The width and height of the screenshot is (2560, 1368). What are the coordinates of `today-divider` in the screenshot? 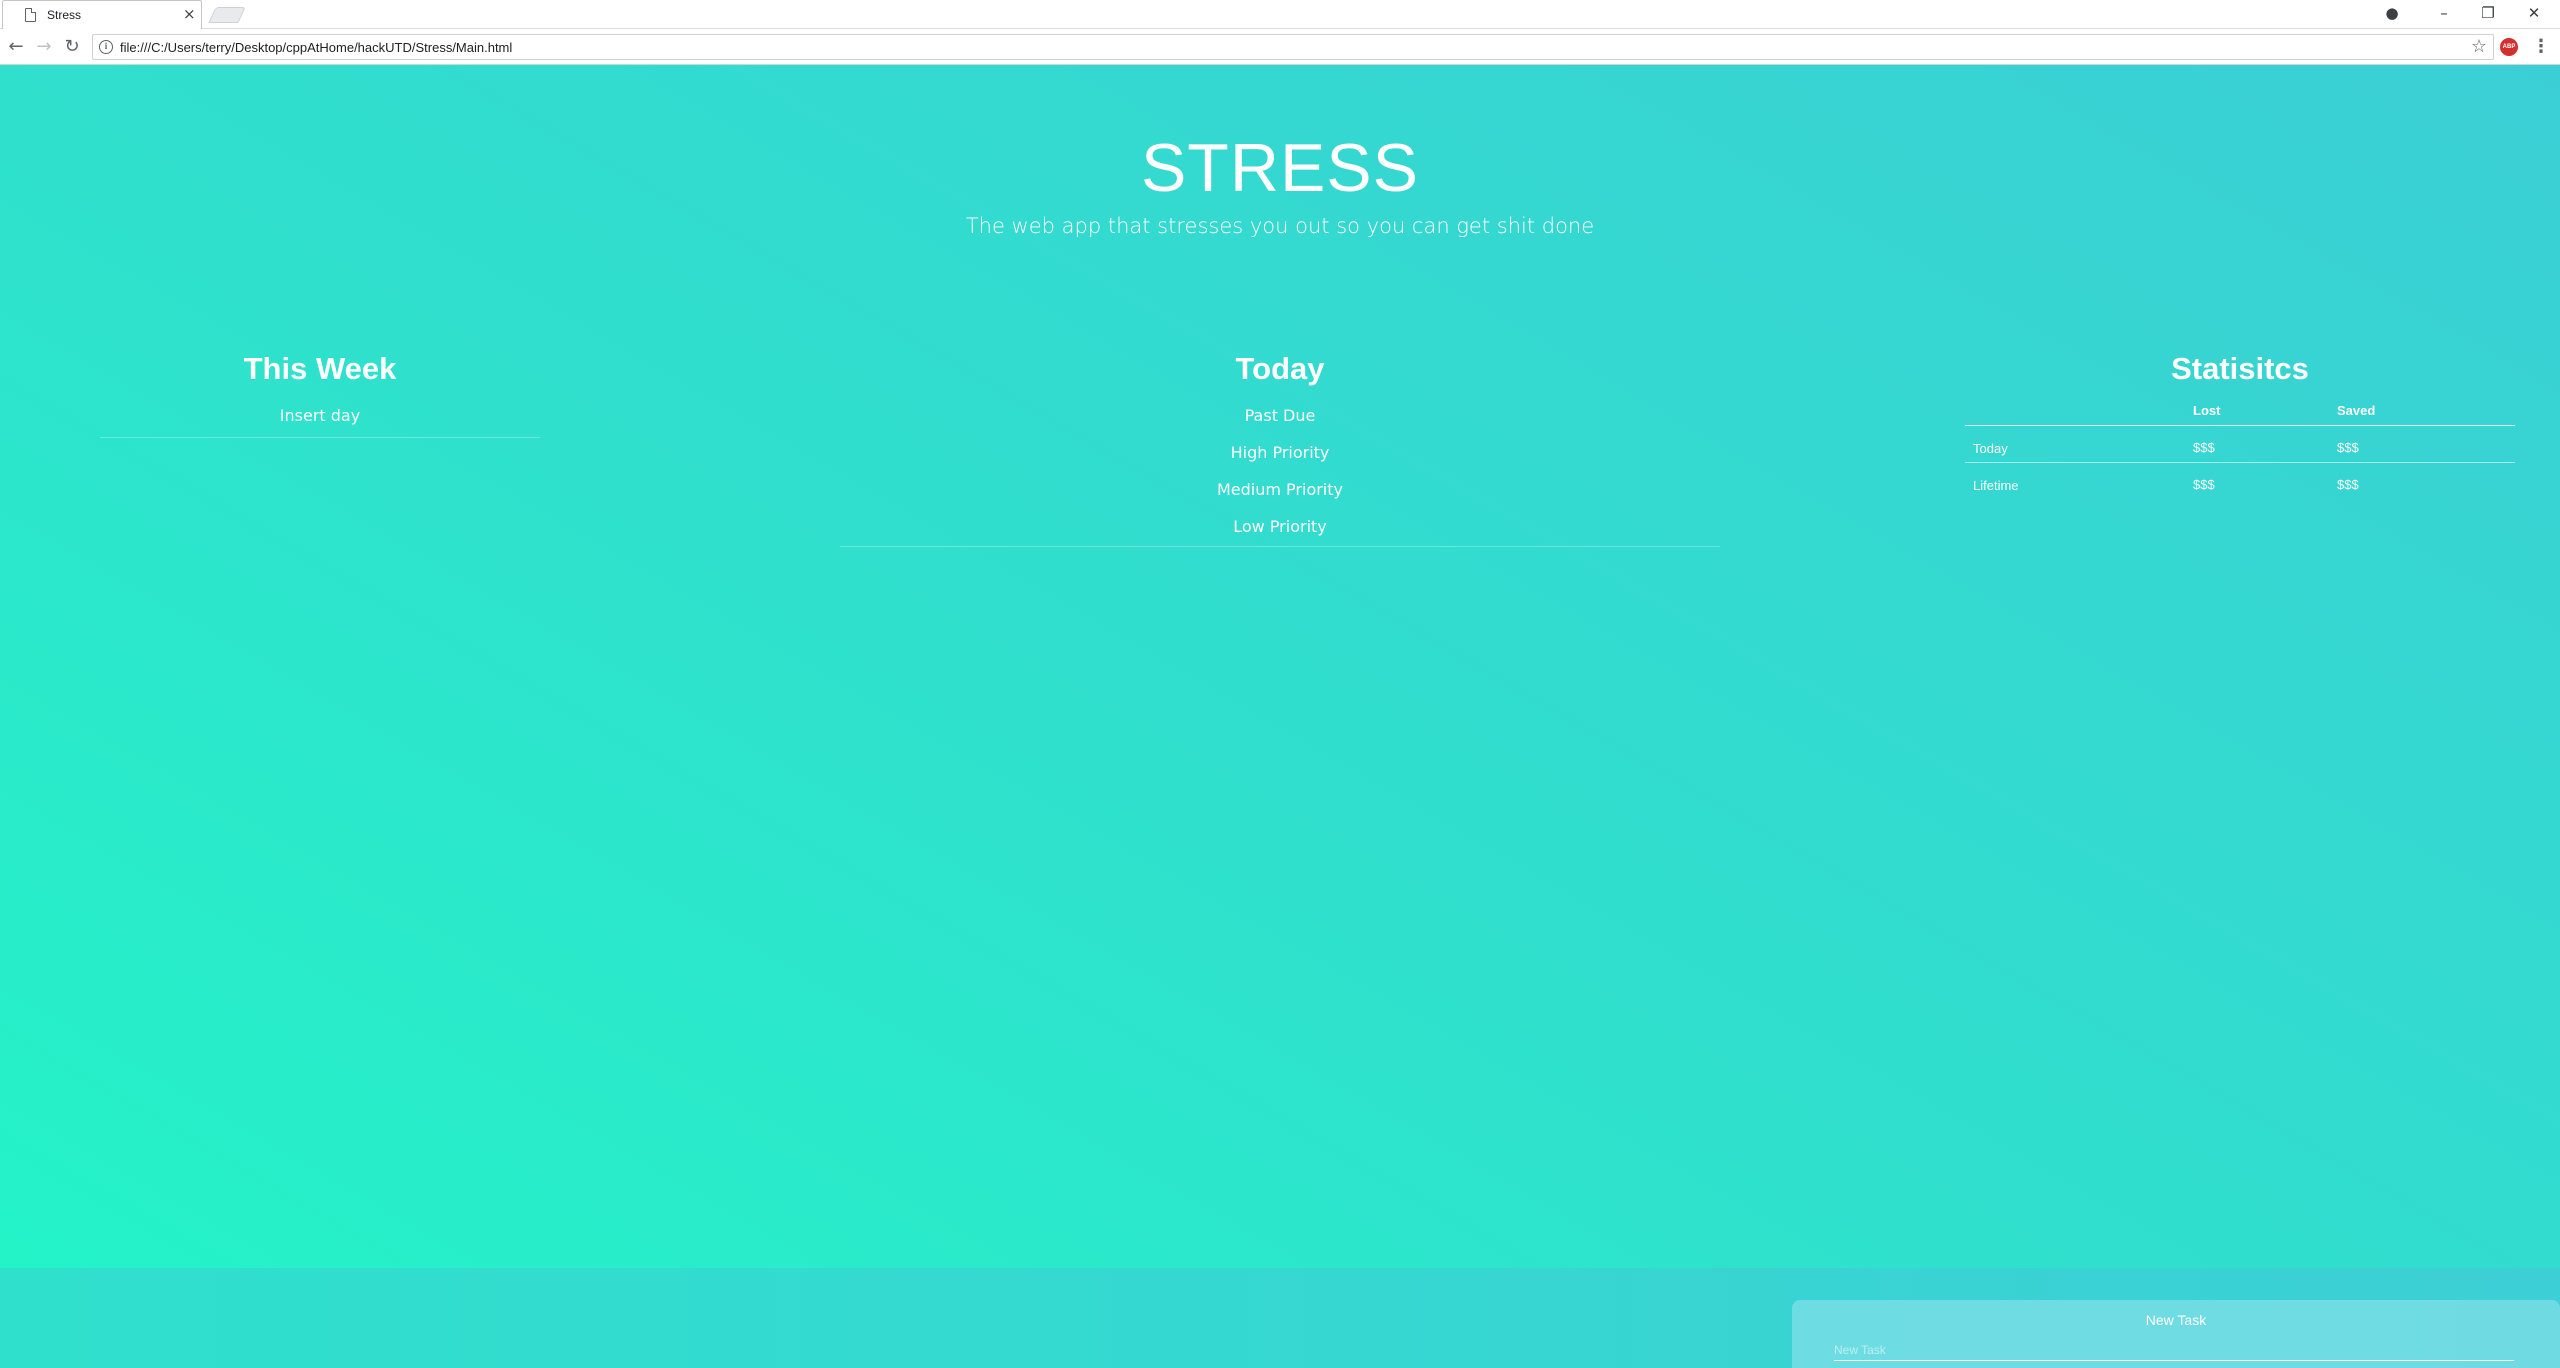 It's located at (1280, 546).